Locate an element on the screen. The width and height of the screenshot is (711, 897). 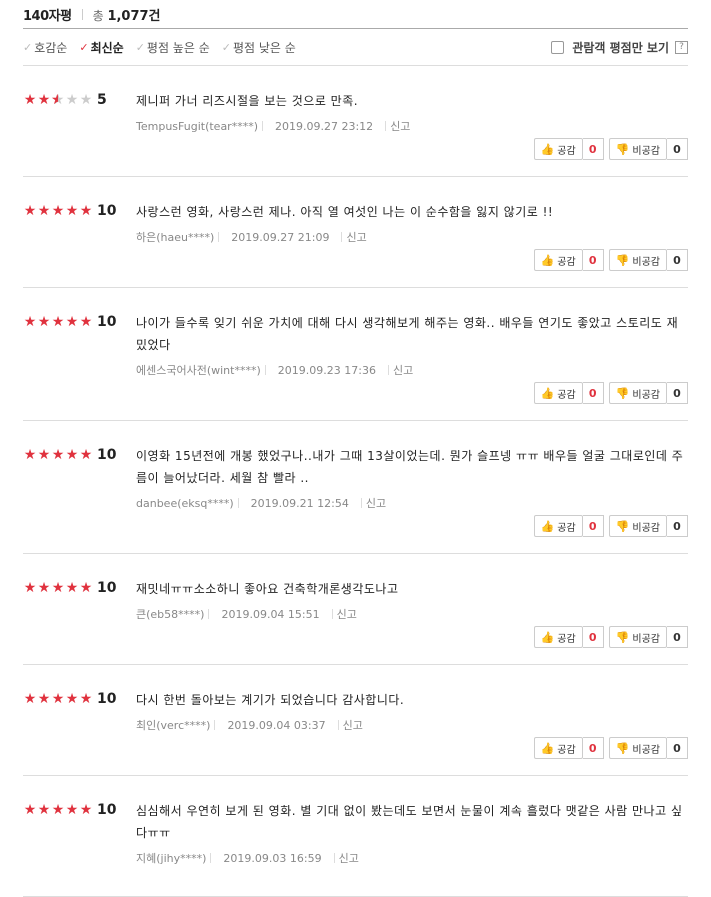
sort-option-latest: ✓ 최신순 is located at coordinates (101, 47).